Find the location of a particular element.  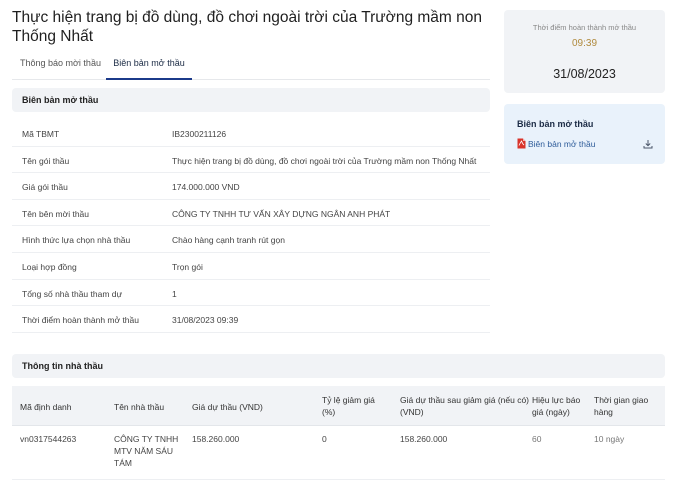

tab-opening-record: Biên bản mở thầu is located at coordinates (149, 67).